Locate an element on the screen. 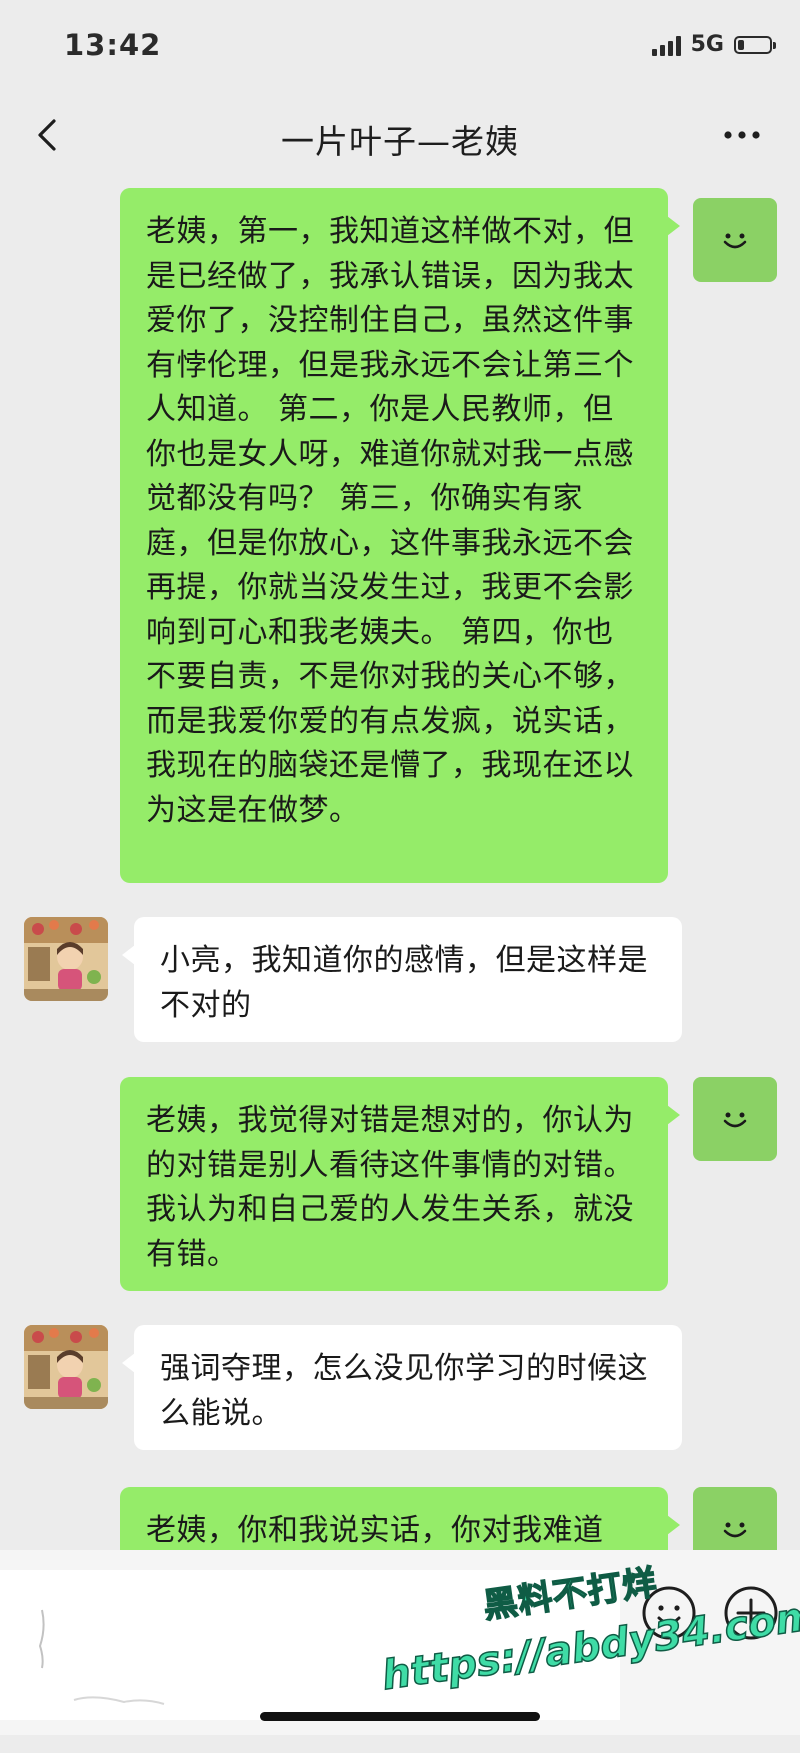  blurred-scribble-icon is located at coordinates (101, 1657).